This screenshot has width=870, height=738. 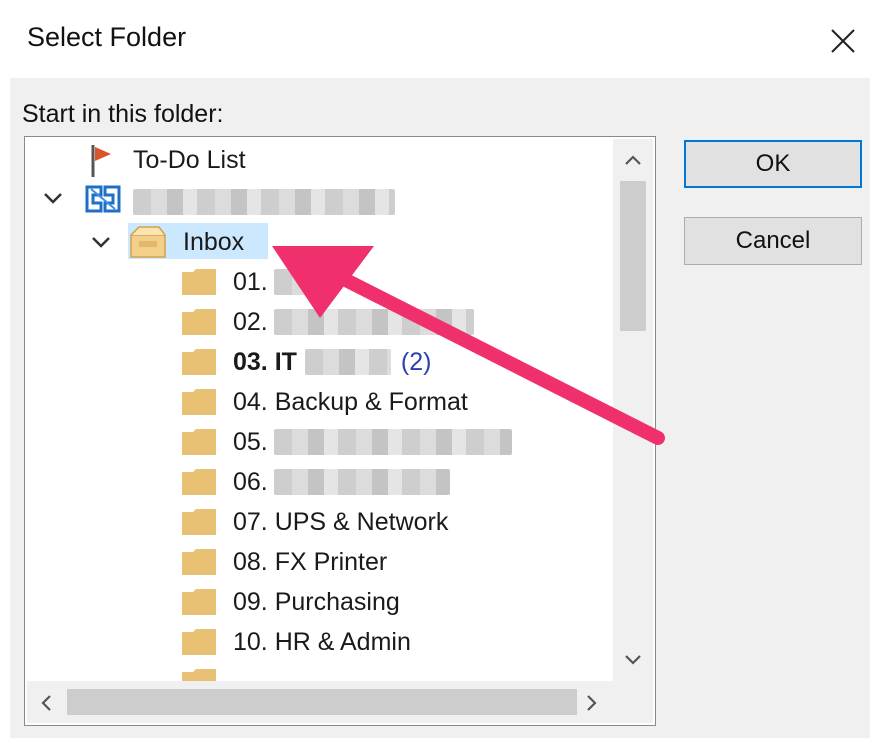 I want to click on tree-item-todo: To-Do List, so click(x=189, y=160).